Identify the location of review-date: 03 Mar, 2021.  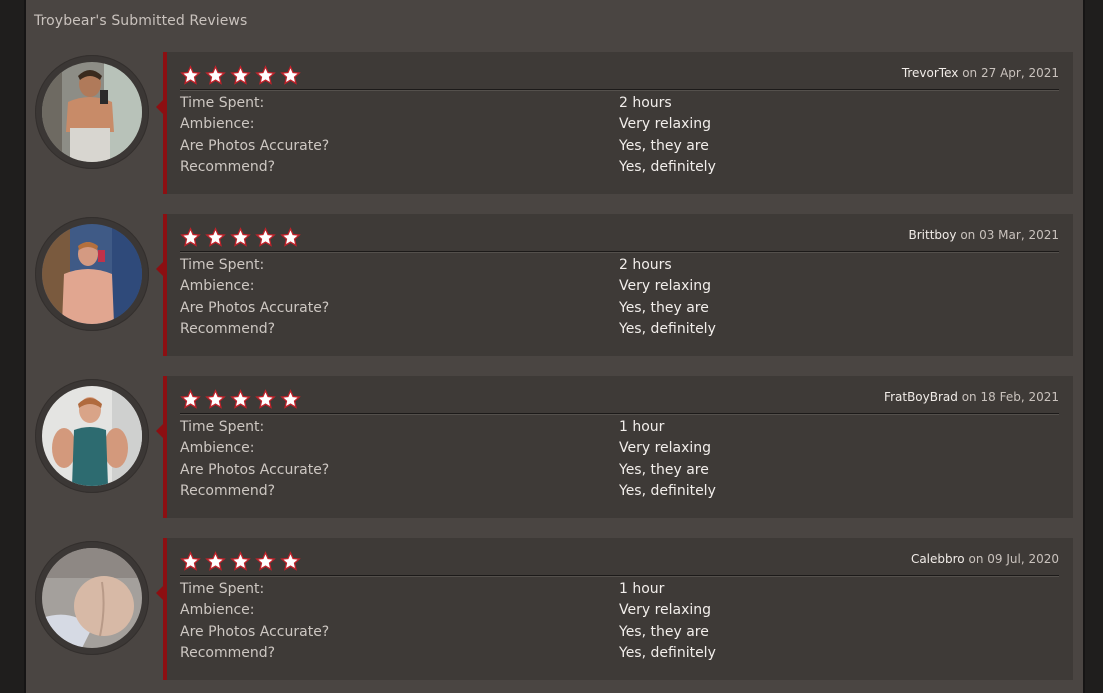
(1019, 235).